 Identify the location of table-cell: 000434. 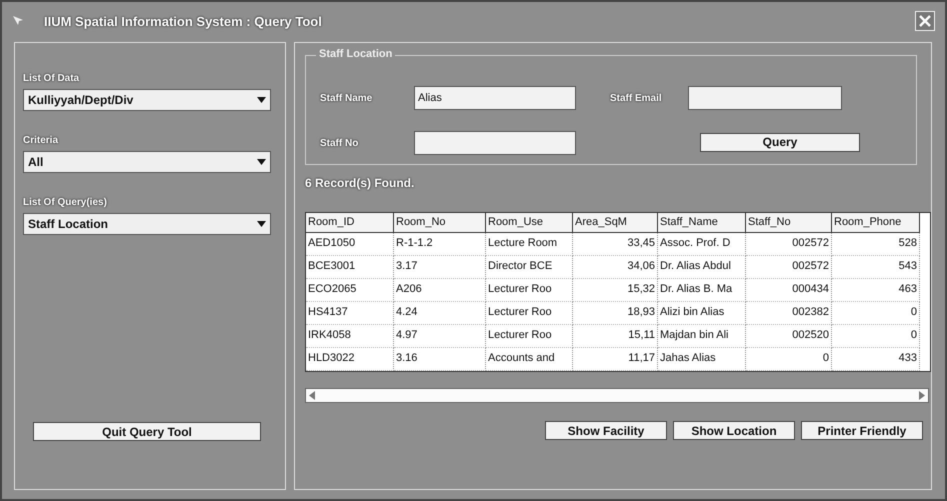
(789, 290).